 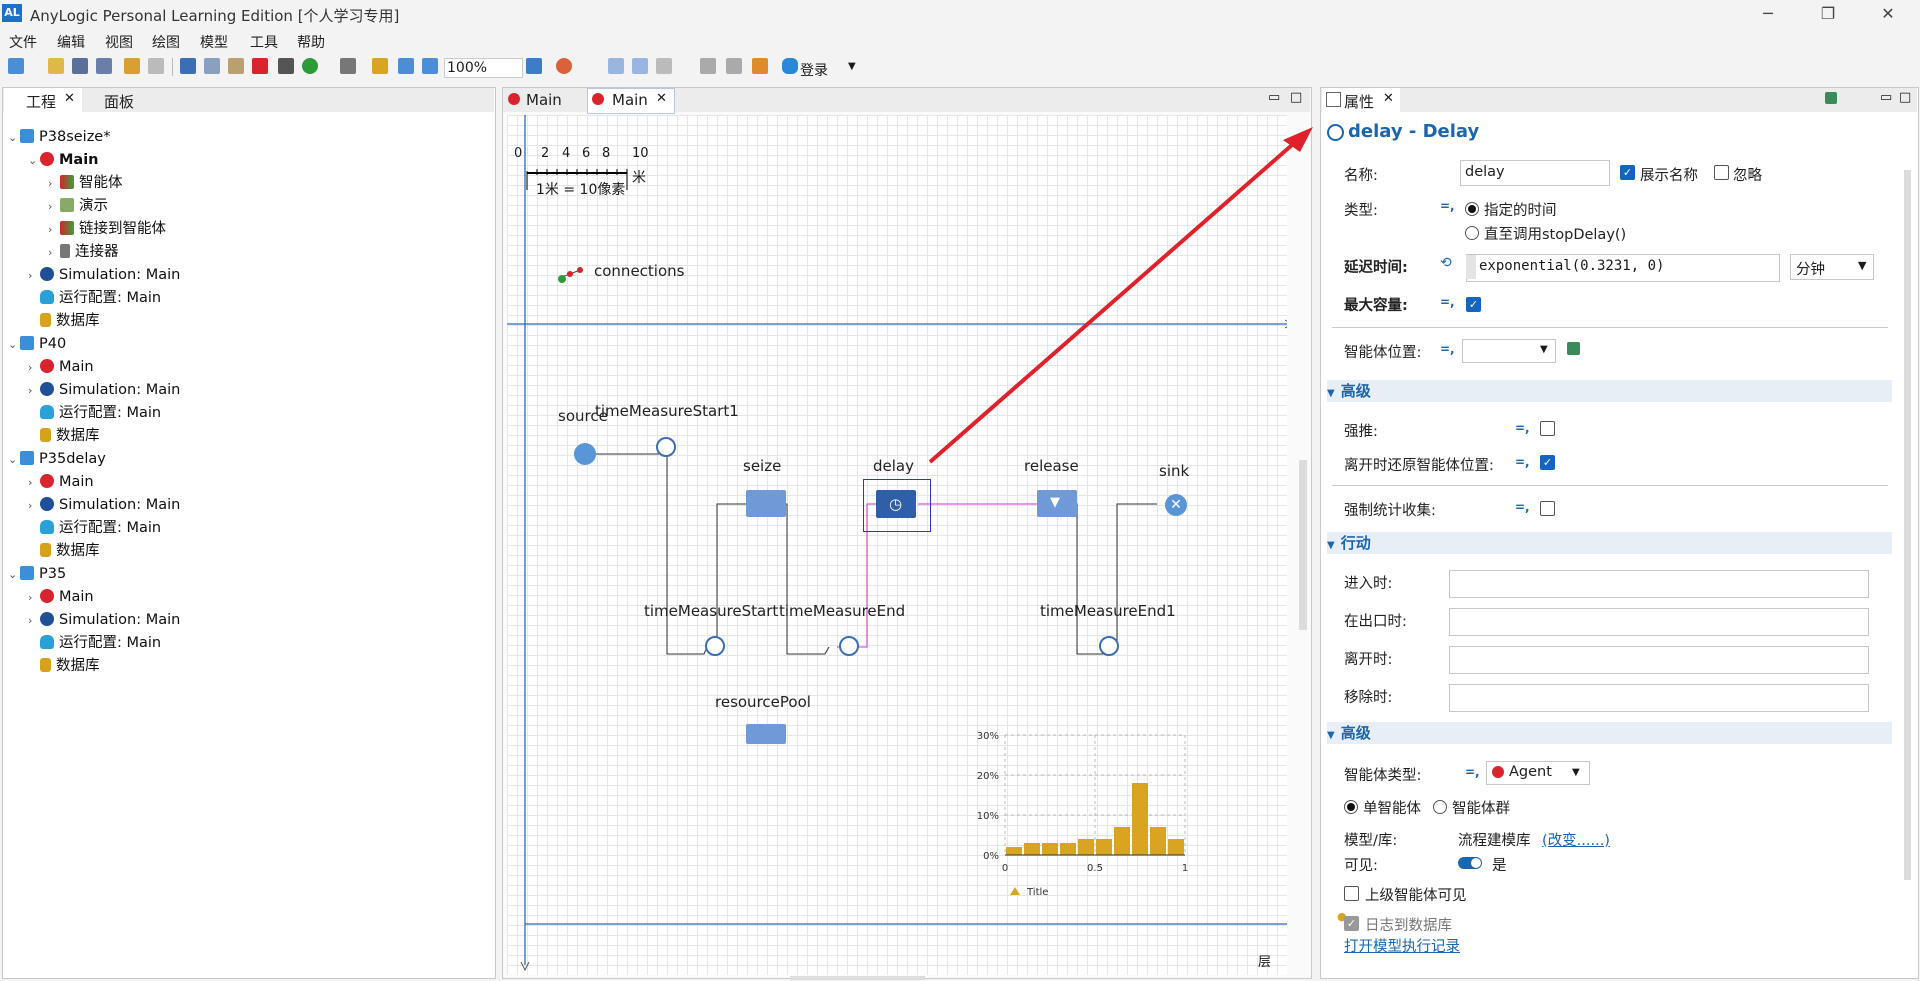 I want to click on select-location-icon, so click(x=1573, y=348).